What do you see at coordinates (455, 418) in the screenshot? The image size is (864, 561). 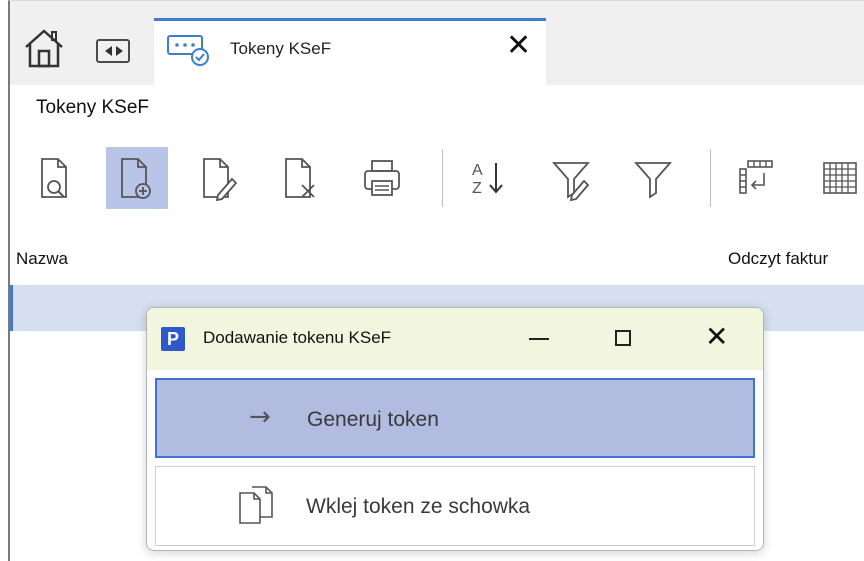 I see `generate-token-option: → Generuj token` at bounding box center [455, 418].